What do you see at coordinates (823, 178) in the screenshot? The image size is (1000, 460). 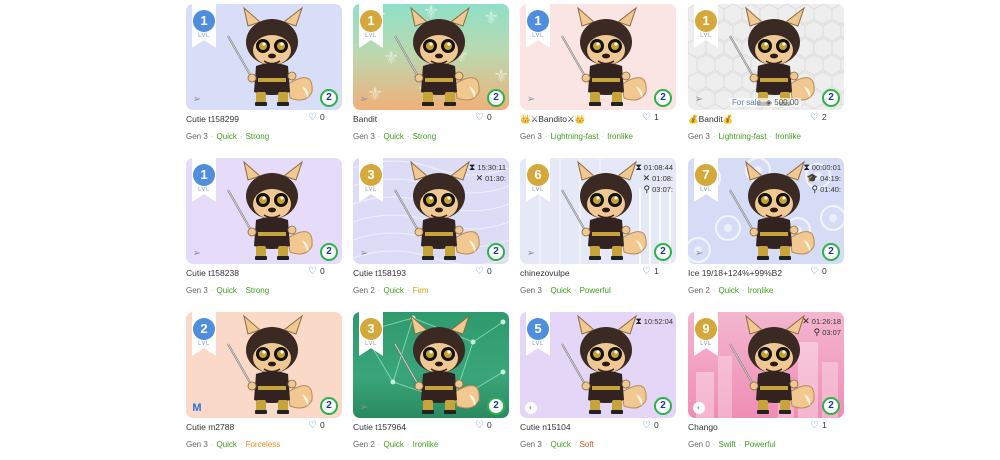 I see `timer-row: 🎓 04:19:` at bounding box center [823, 178].